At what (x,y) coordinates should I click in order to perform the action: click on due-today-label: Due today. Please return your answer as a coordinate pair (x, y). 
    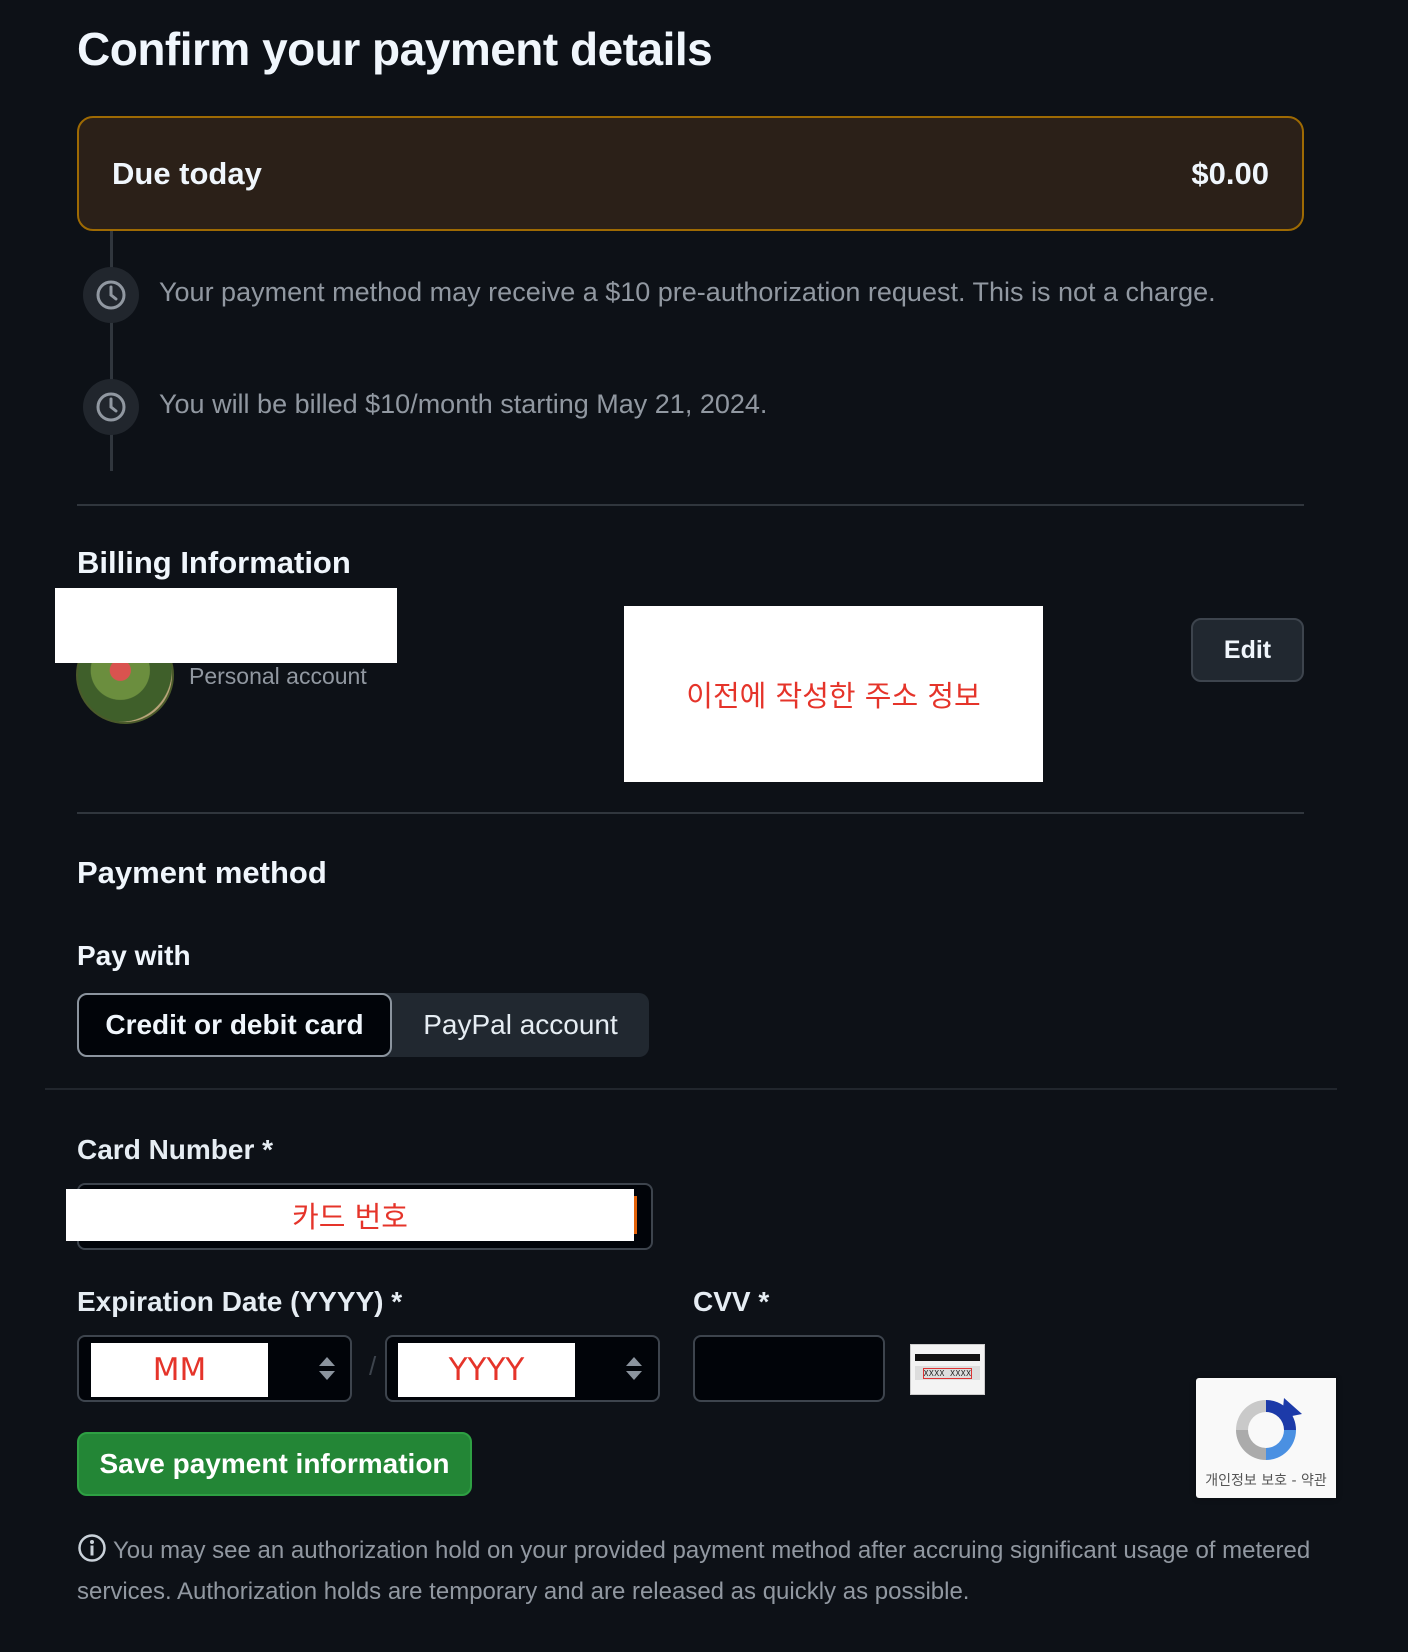
    Looking at the image, I should click on (187, 173).